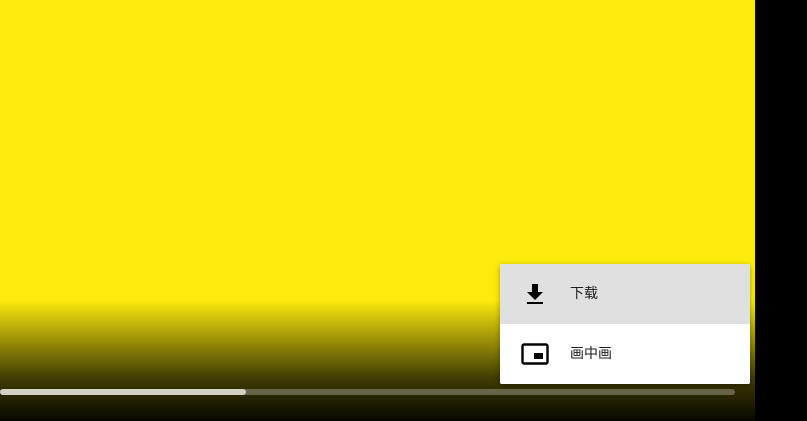 Image resolution: width=807 pixels, height=421 pixels. I want to click on menu-item-picture-in-picture-label: 画中画, so click(591, 354).